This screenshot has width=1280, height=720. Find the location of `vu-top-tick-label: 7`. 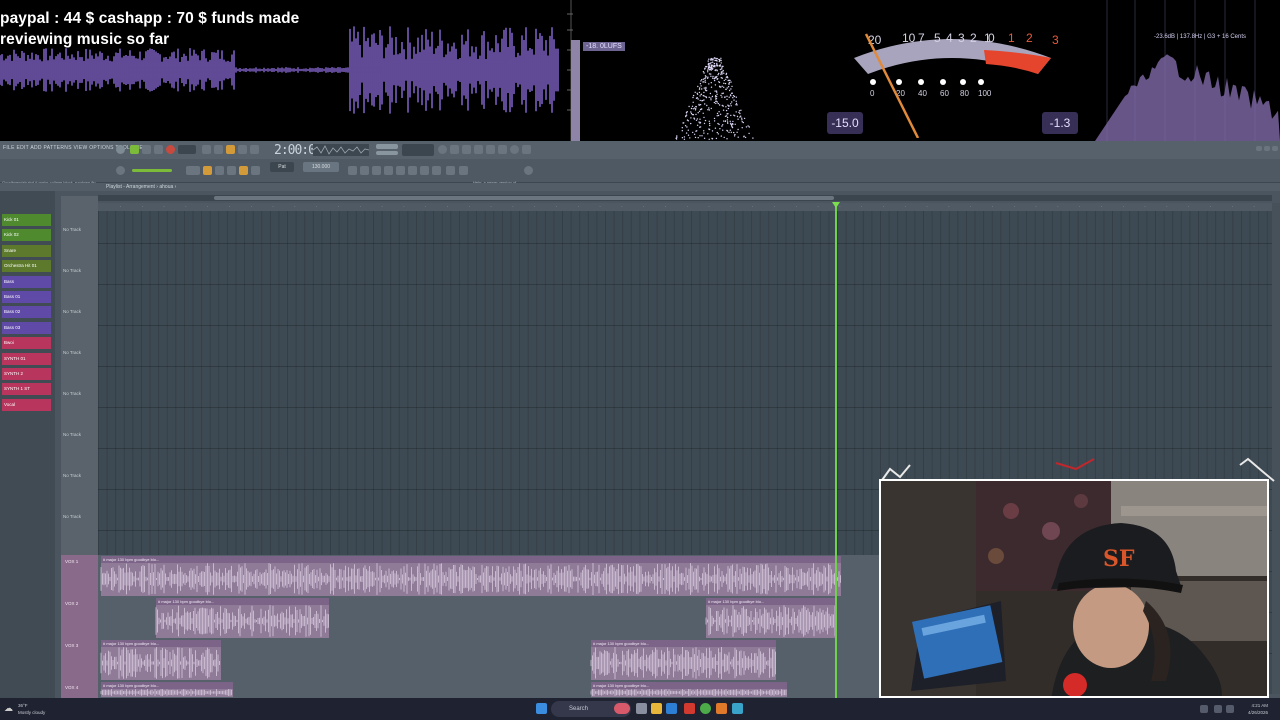

vu-top-tick-label: 7 is located at coordinates (921, 38).